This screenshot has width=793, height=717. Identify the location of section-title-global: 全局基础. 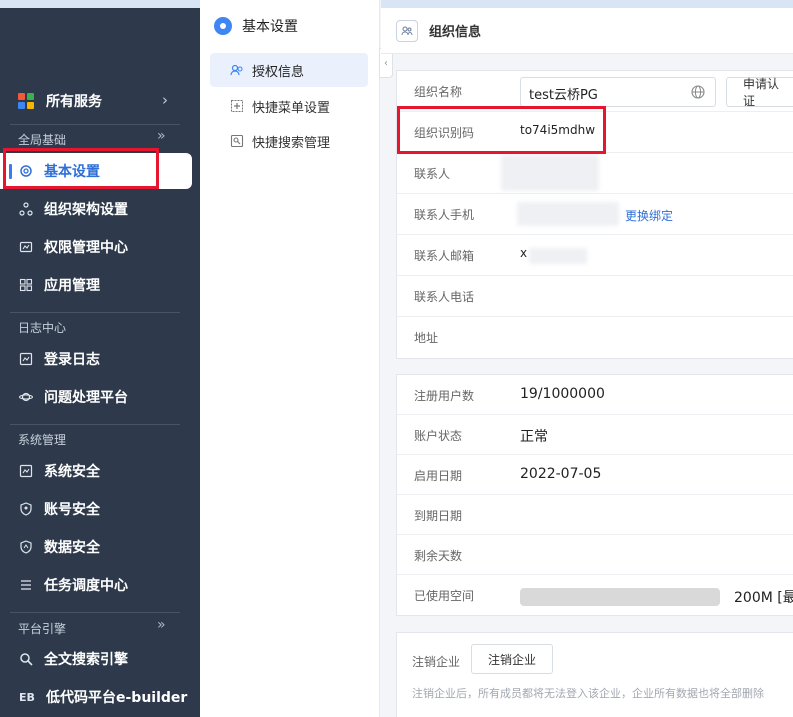
(42, 140).